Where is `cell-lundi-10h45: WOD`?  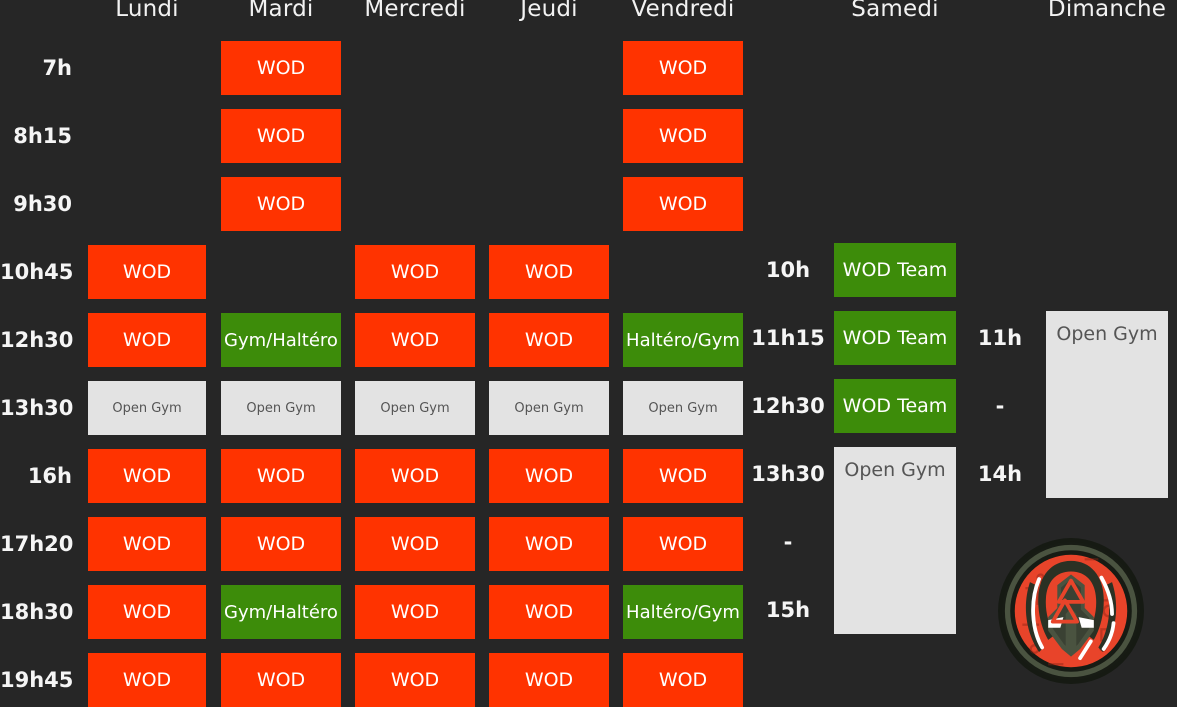 cell-lundi-10h45: WOD is located at coordinates (147, 272).